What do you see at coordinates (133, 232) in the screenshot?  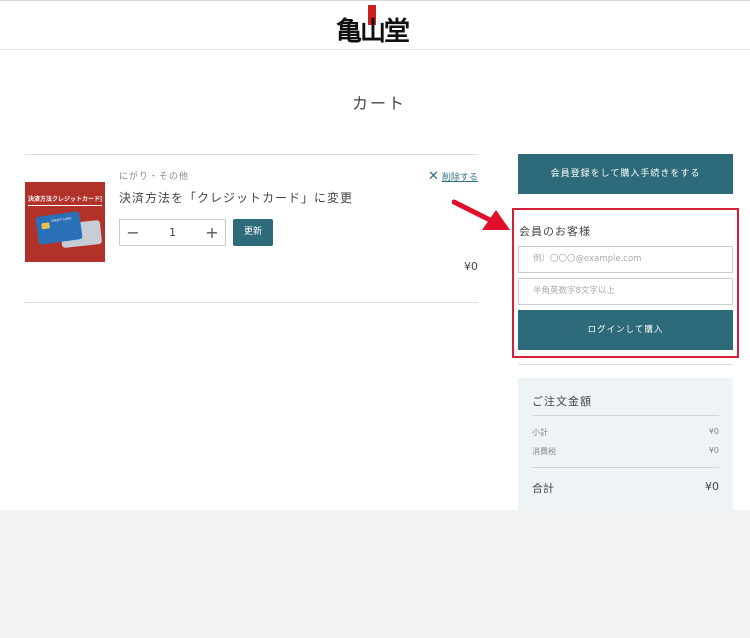 I see `minus-icon: −` at bounding box center [133, 232].